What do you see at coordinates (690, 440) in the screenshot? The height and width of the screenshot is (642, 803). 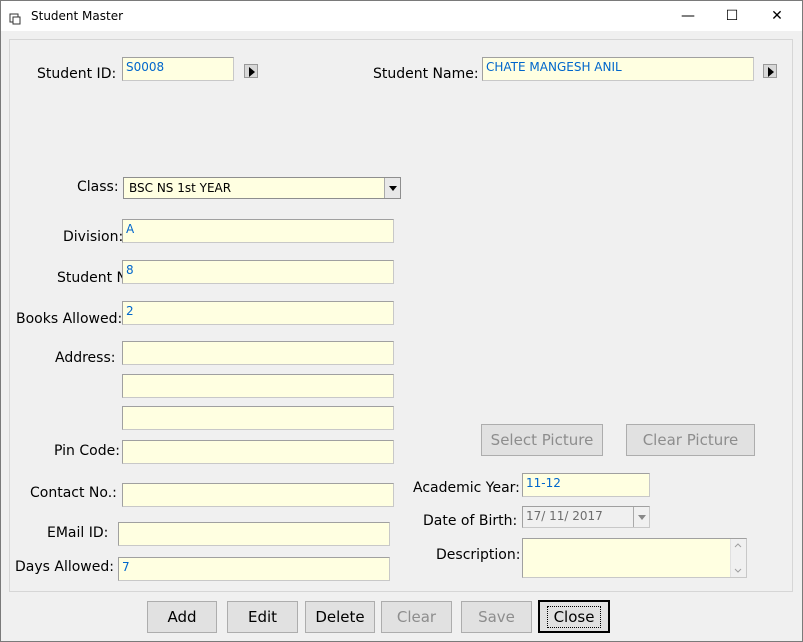 I see `clear-picture-button: Clear Picture` at bounding box center [690, 440].